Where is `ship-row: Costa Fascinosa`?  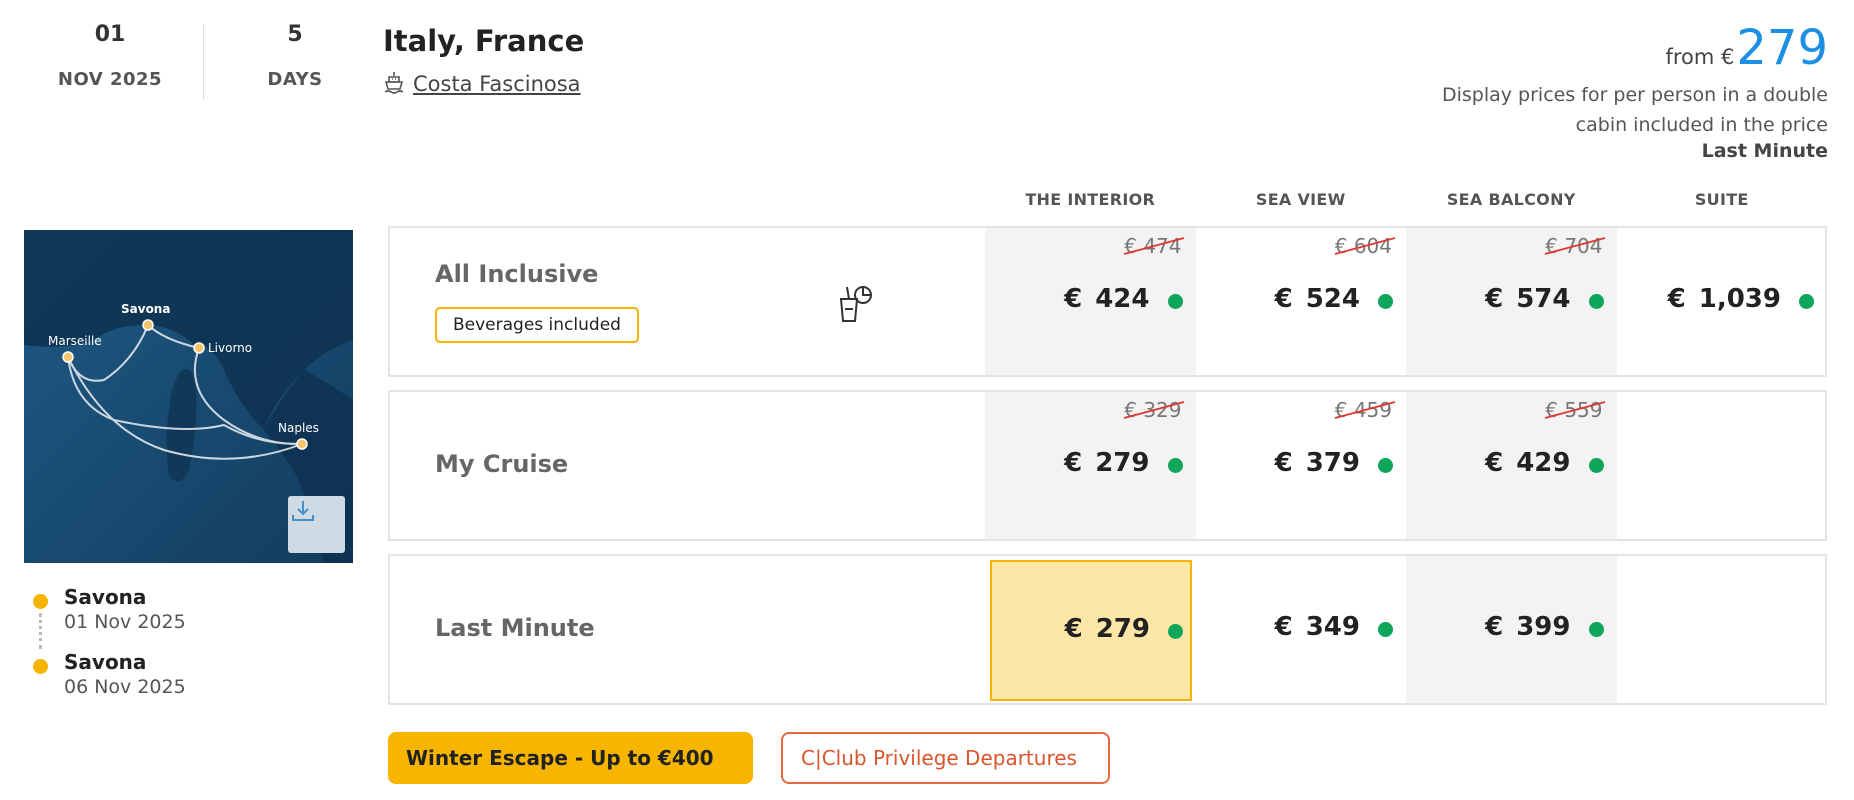 ship-row: Costa Fascinosa is located at coordinates (482, 84).